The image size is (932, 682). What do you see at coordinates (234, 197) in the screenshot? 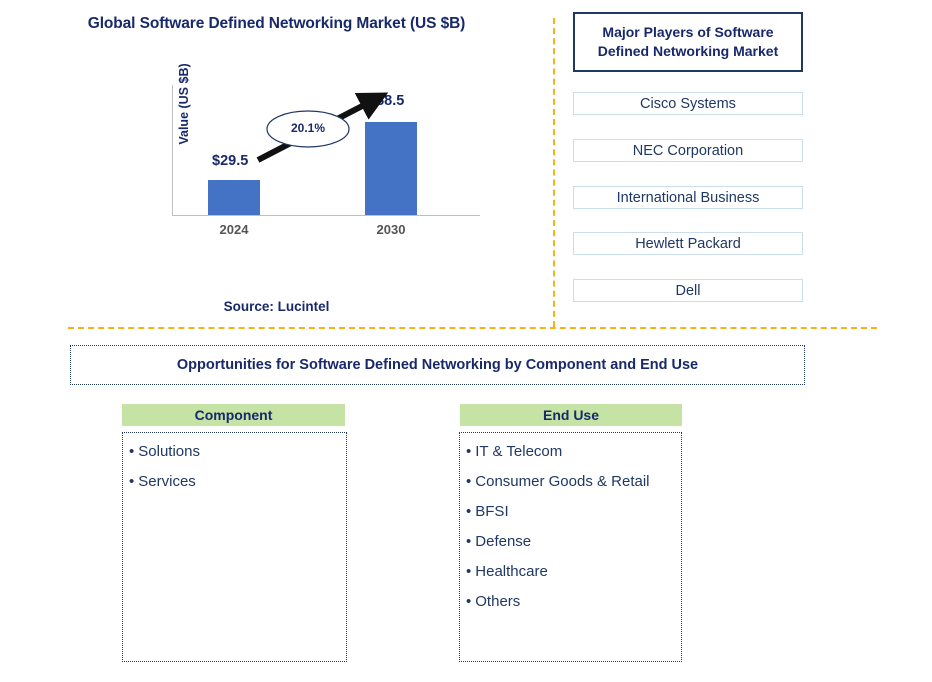
I see `bar-2024` at bounding box center [234, 197].